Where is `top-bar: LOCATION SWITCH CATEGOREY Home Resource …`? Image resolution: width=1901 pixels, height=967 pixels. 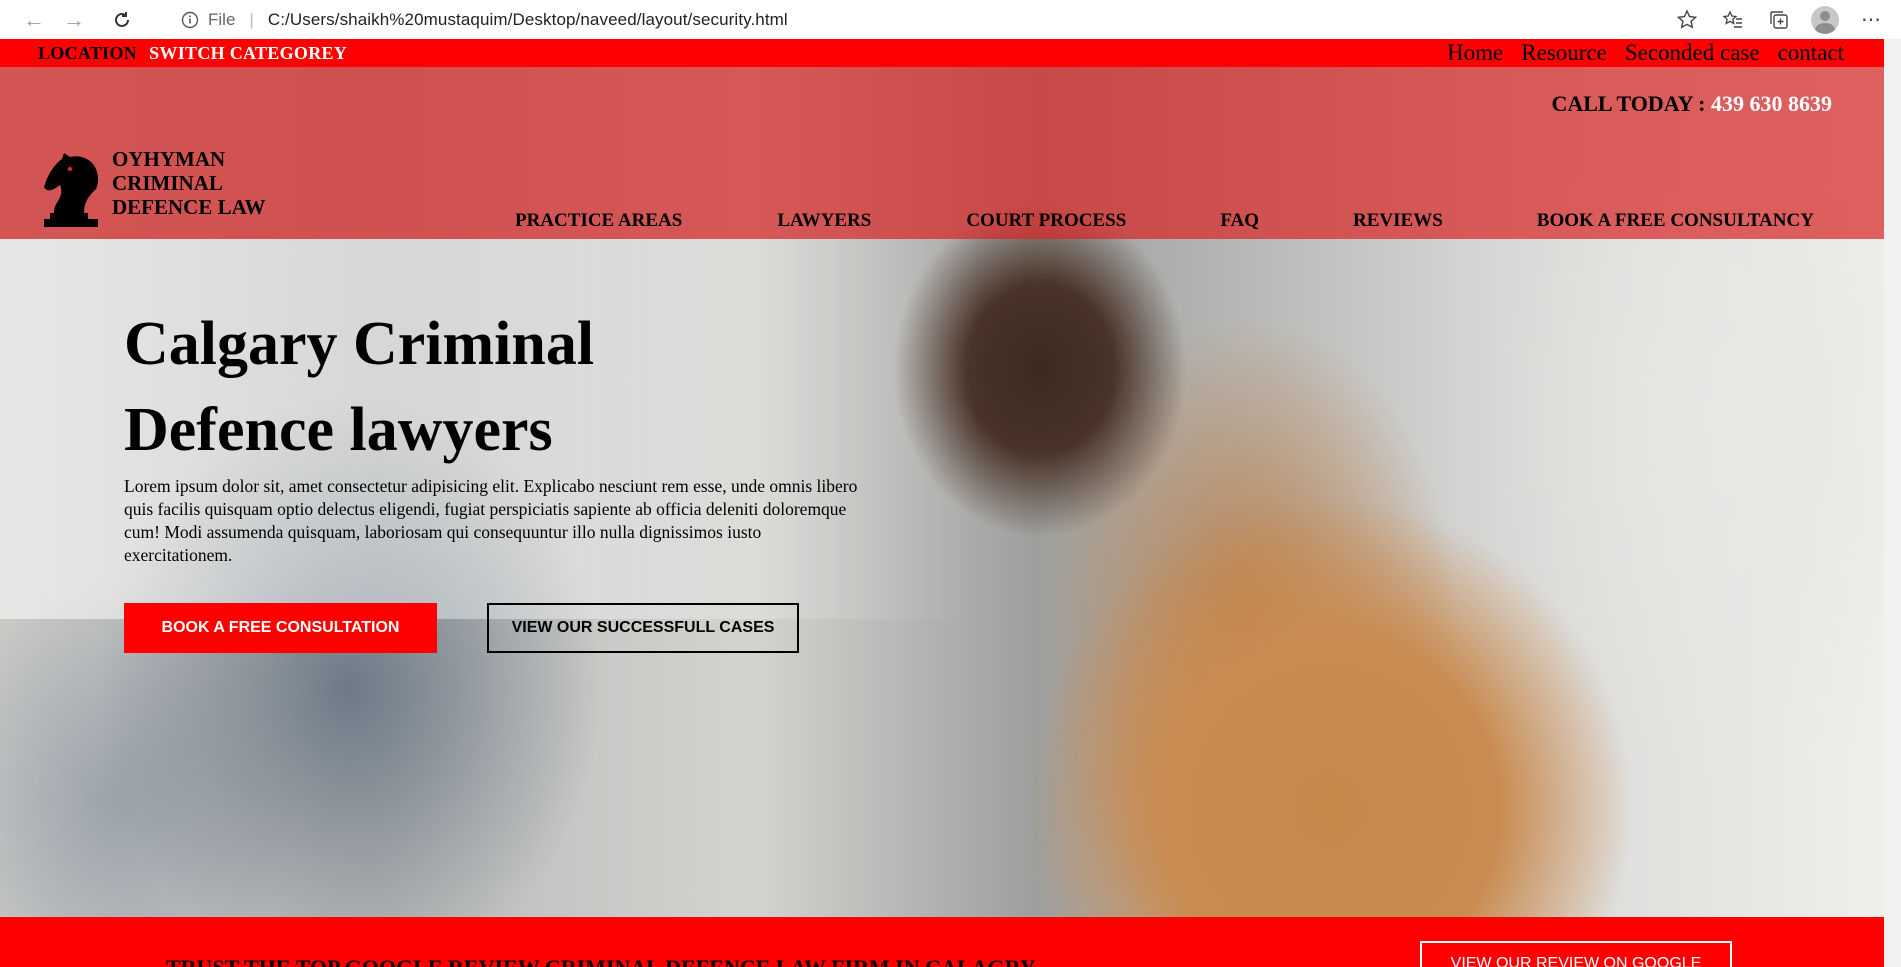 top-bar: LOCATION SWITCH CATEGOREY Home Resource … is located at coordinates (942, 53).